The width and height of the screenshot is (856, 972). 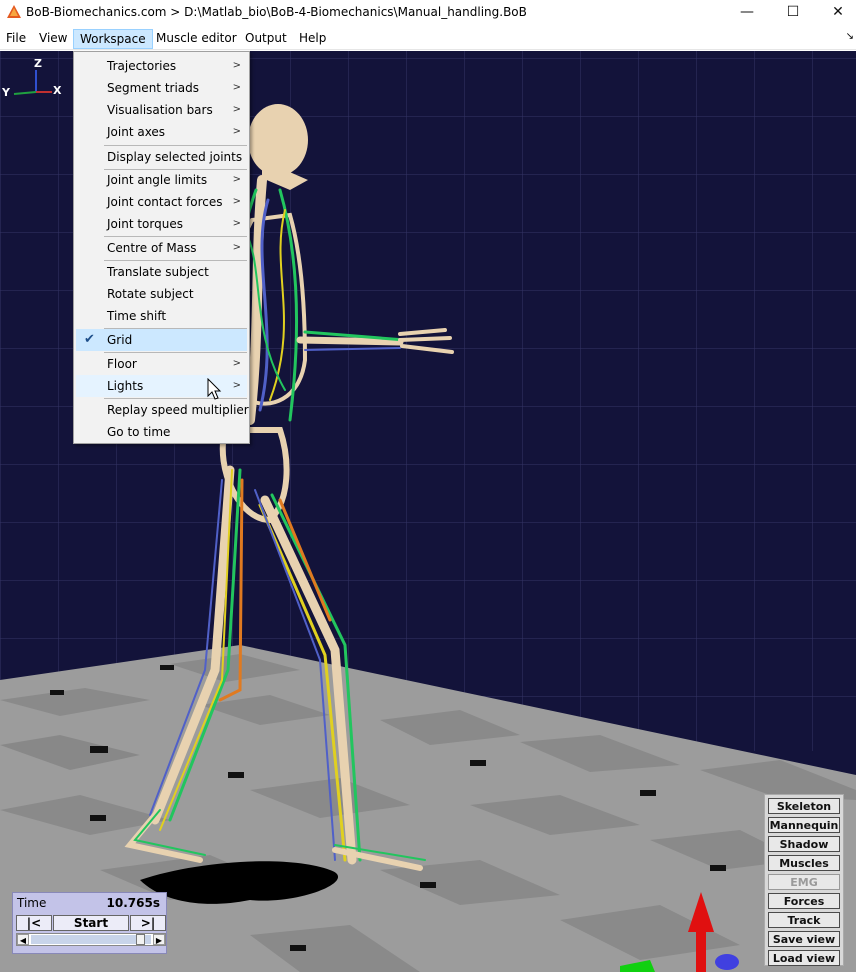 I want to click on mannequin-button: Mannequin, so click(x=804, y=825).